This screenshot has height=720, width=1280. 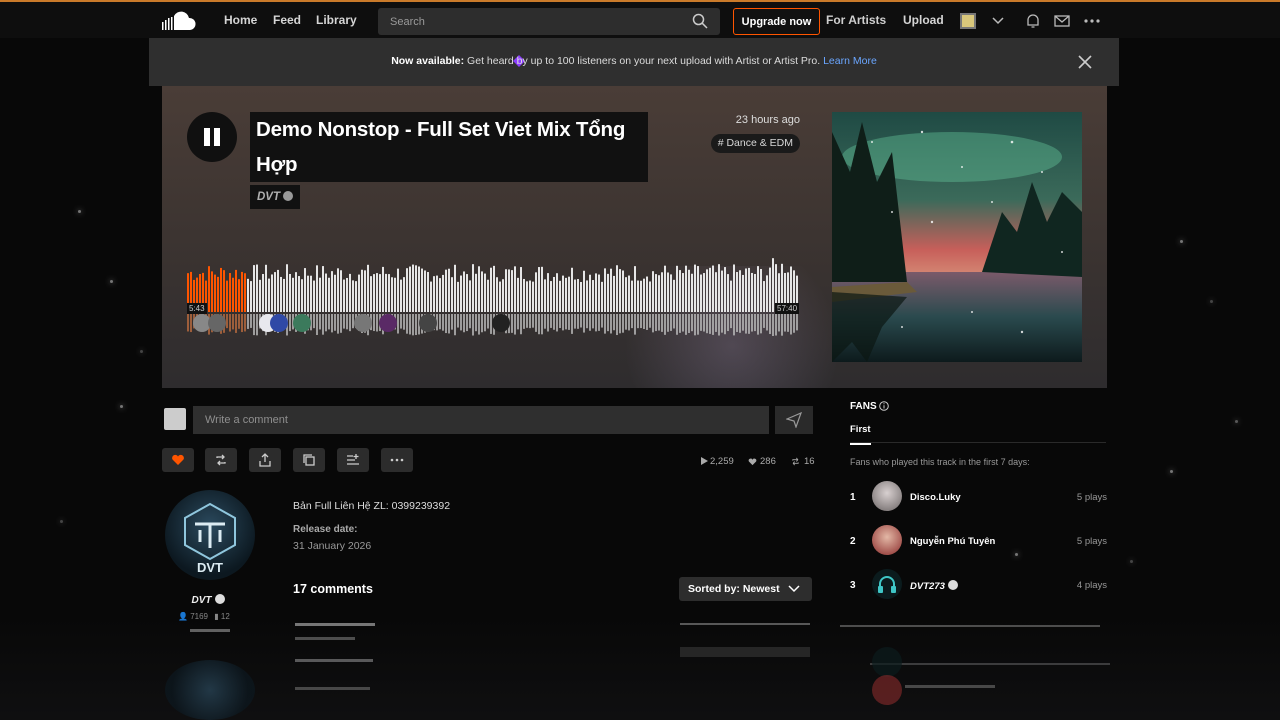 I want to click on track-artist-link: DVT, so click(x=275, y=197).